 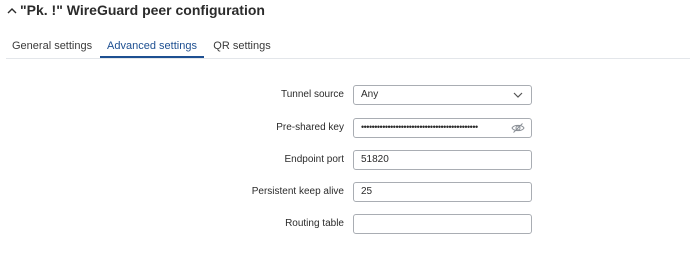 What do you see at coordinates (314, 159) in the screenshot?
I see `endpoint-port-label: Endpoint port` at bounding box center [314, 159].